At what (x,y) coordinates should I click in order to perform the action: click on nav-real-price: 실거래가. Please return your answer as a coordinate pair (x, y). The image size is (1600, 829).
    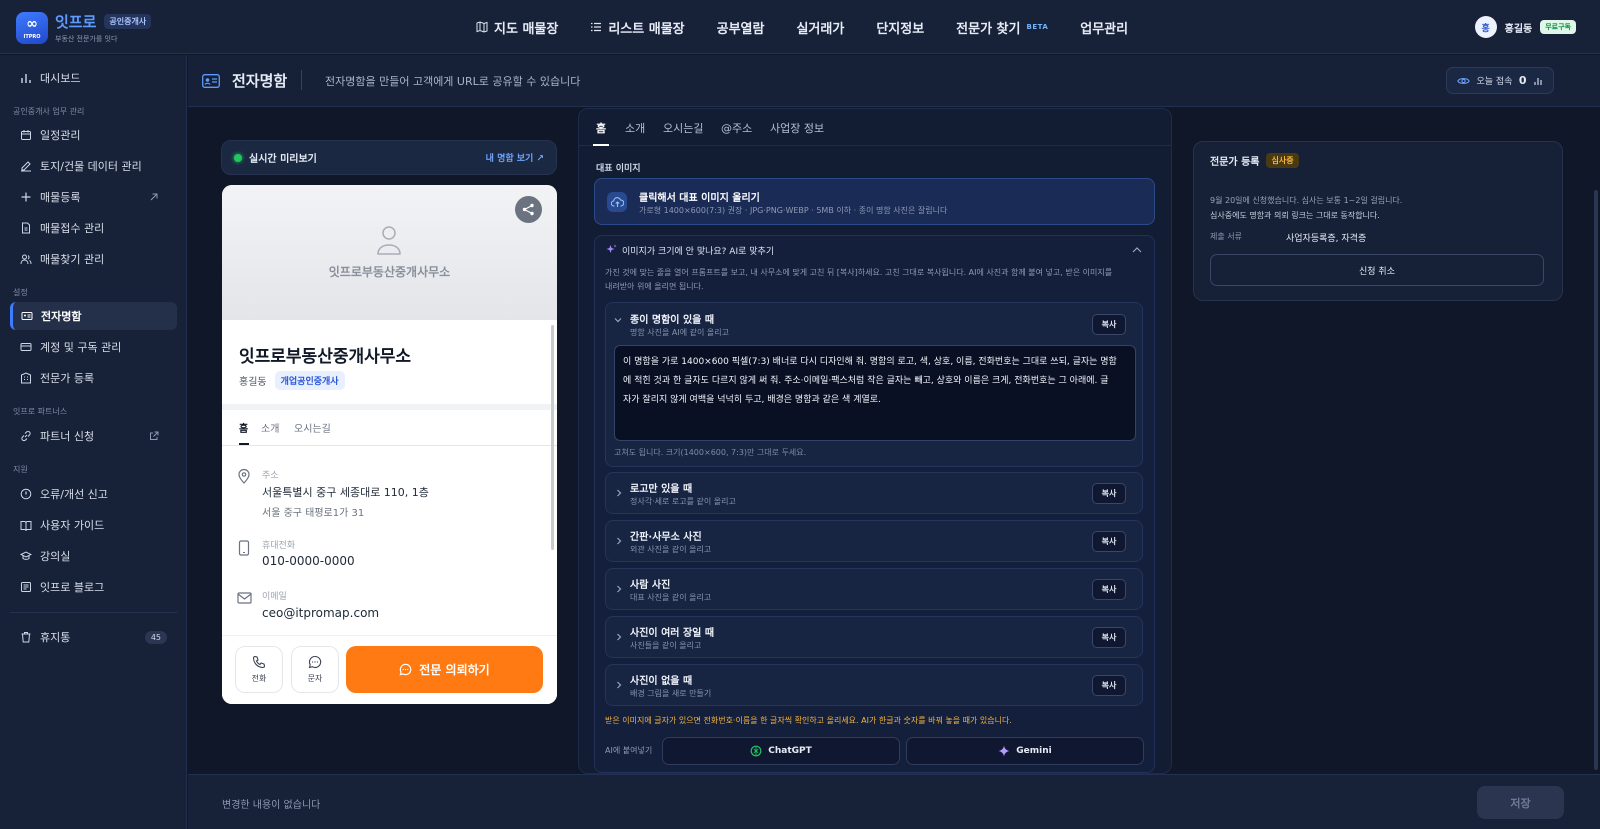
    Looking at the image, I should click on (820, 27).